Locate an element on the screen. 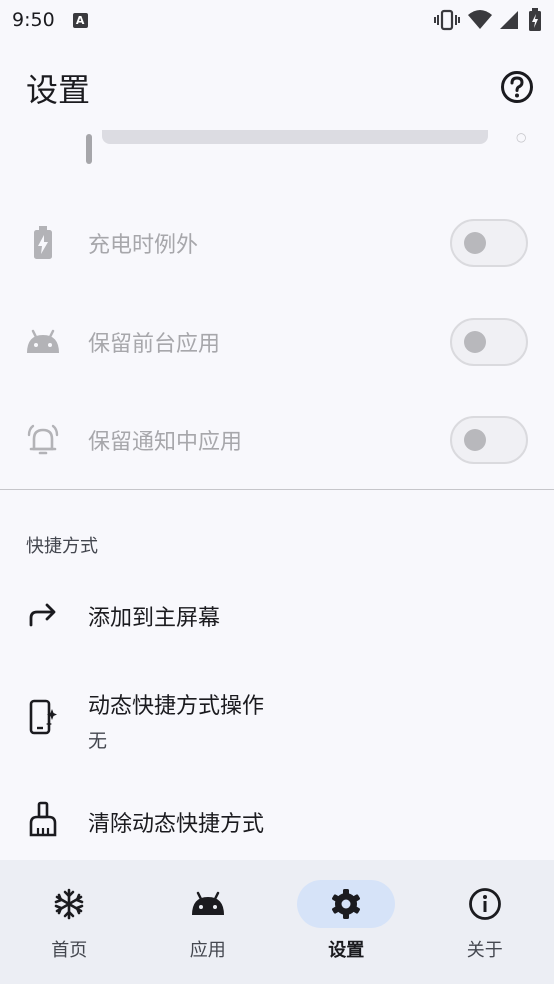 This screenshot has width=554, height=984. slider-handle is located at coordinates (89, 149).